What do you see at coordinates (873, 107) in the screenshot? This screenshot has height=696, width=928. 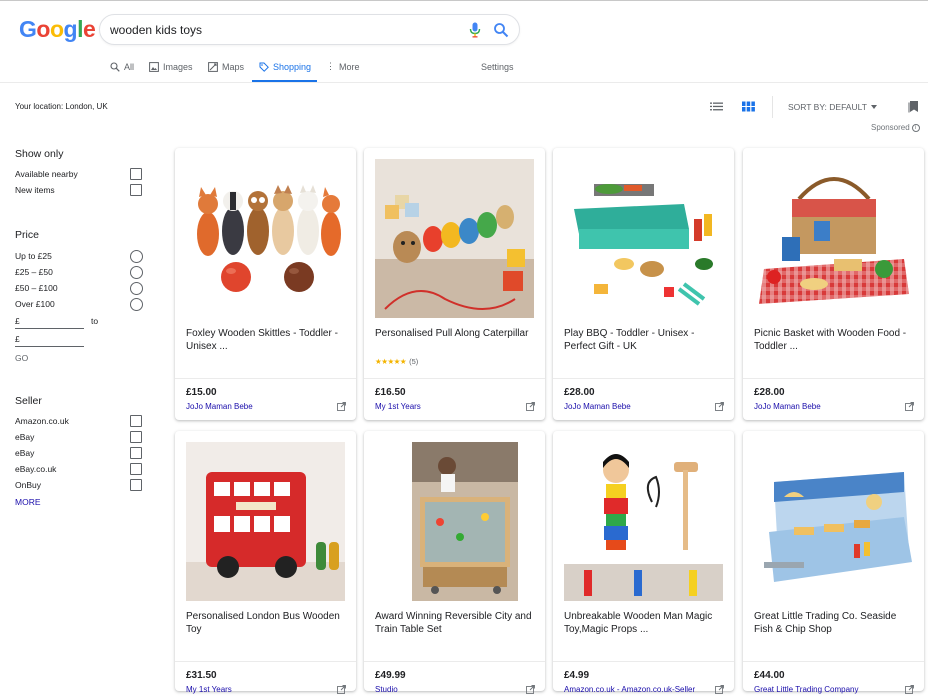 I see `caret-down-icon` at bounding box center [873, 107].